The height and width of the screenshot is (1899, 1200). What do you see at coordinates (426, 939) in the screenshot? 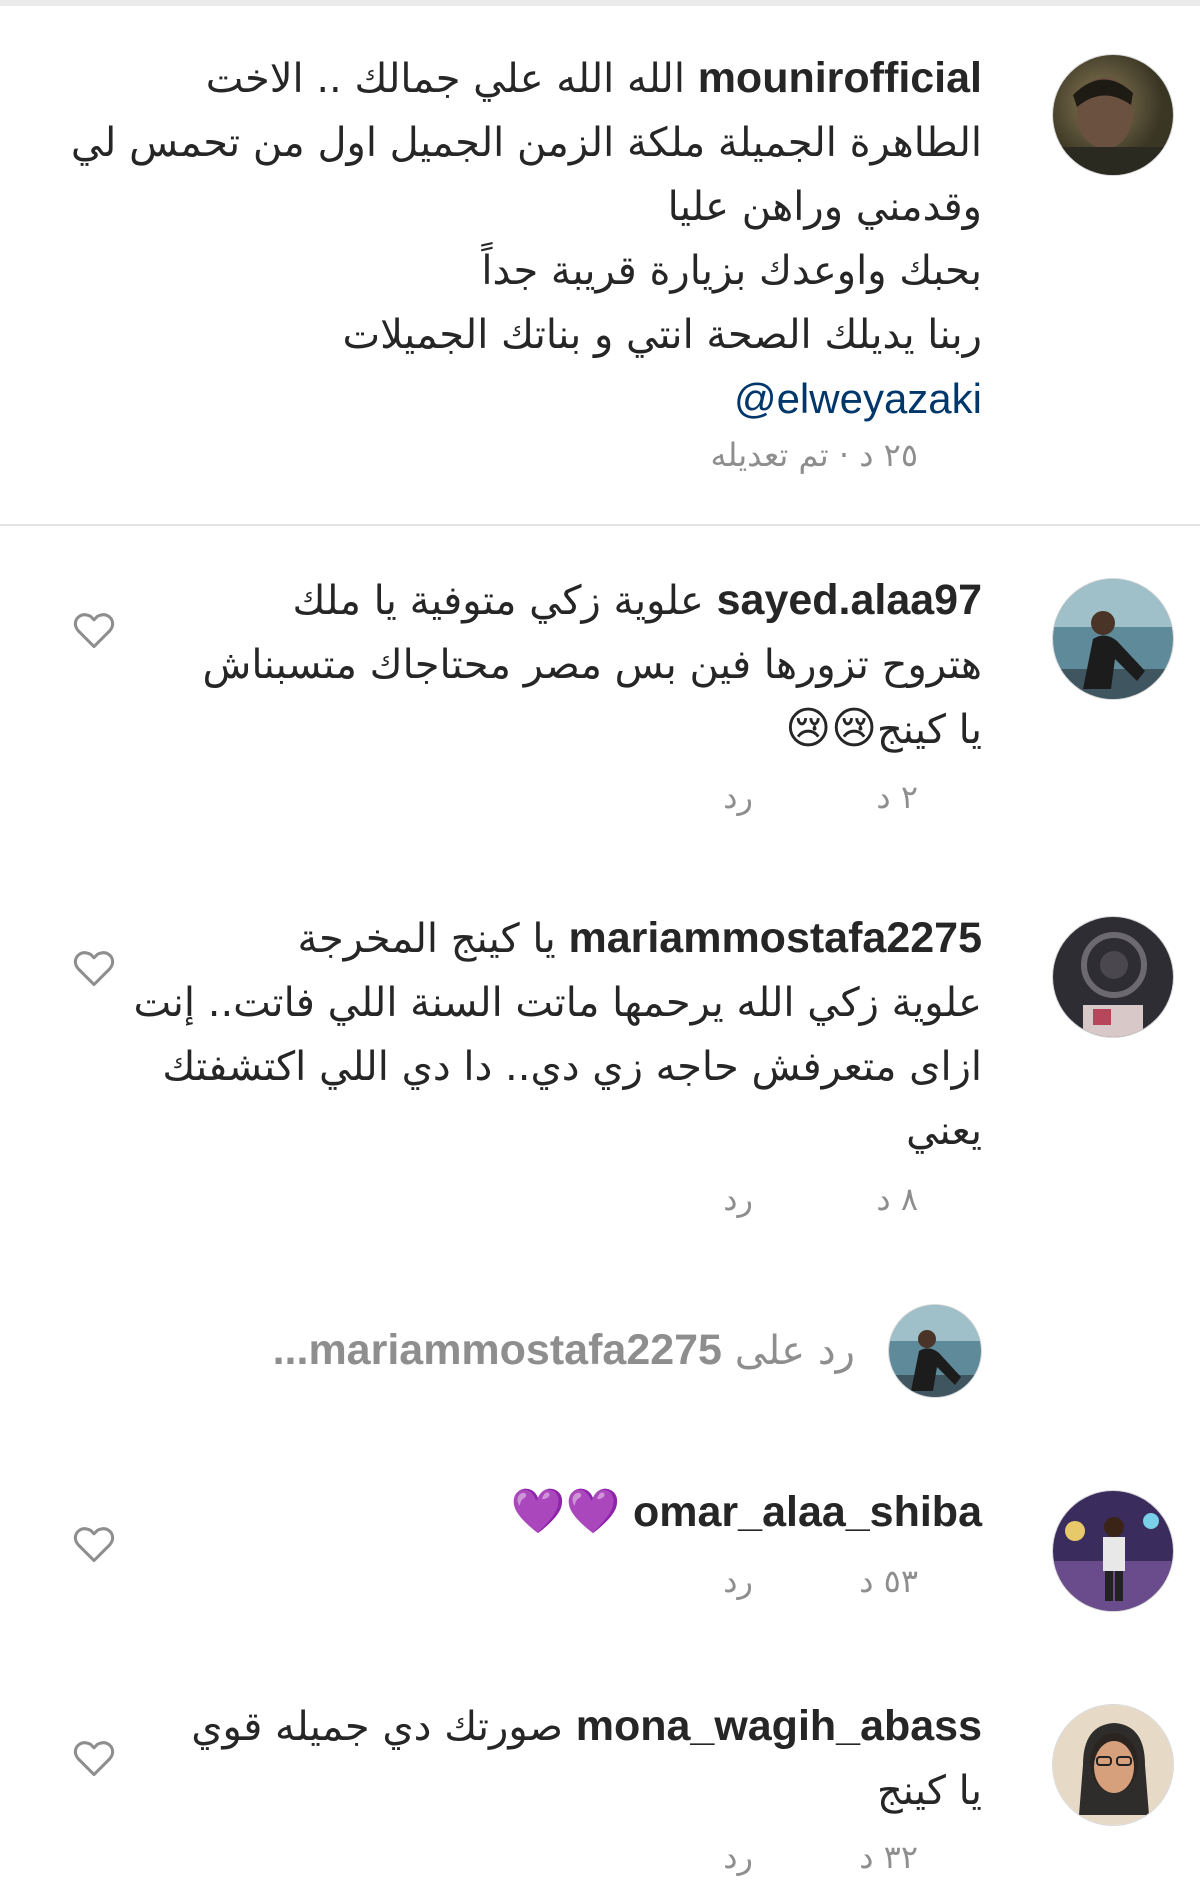
I see `comment-text-line: يا كينج المخرجة` at bounding box center [426, 939].